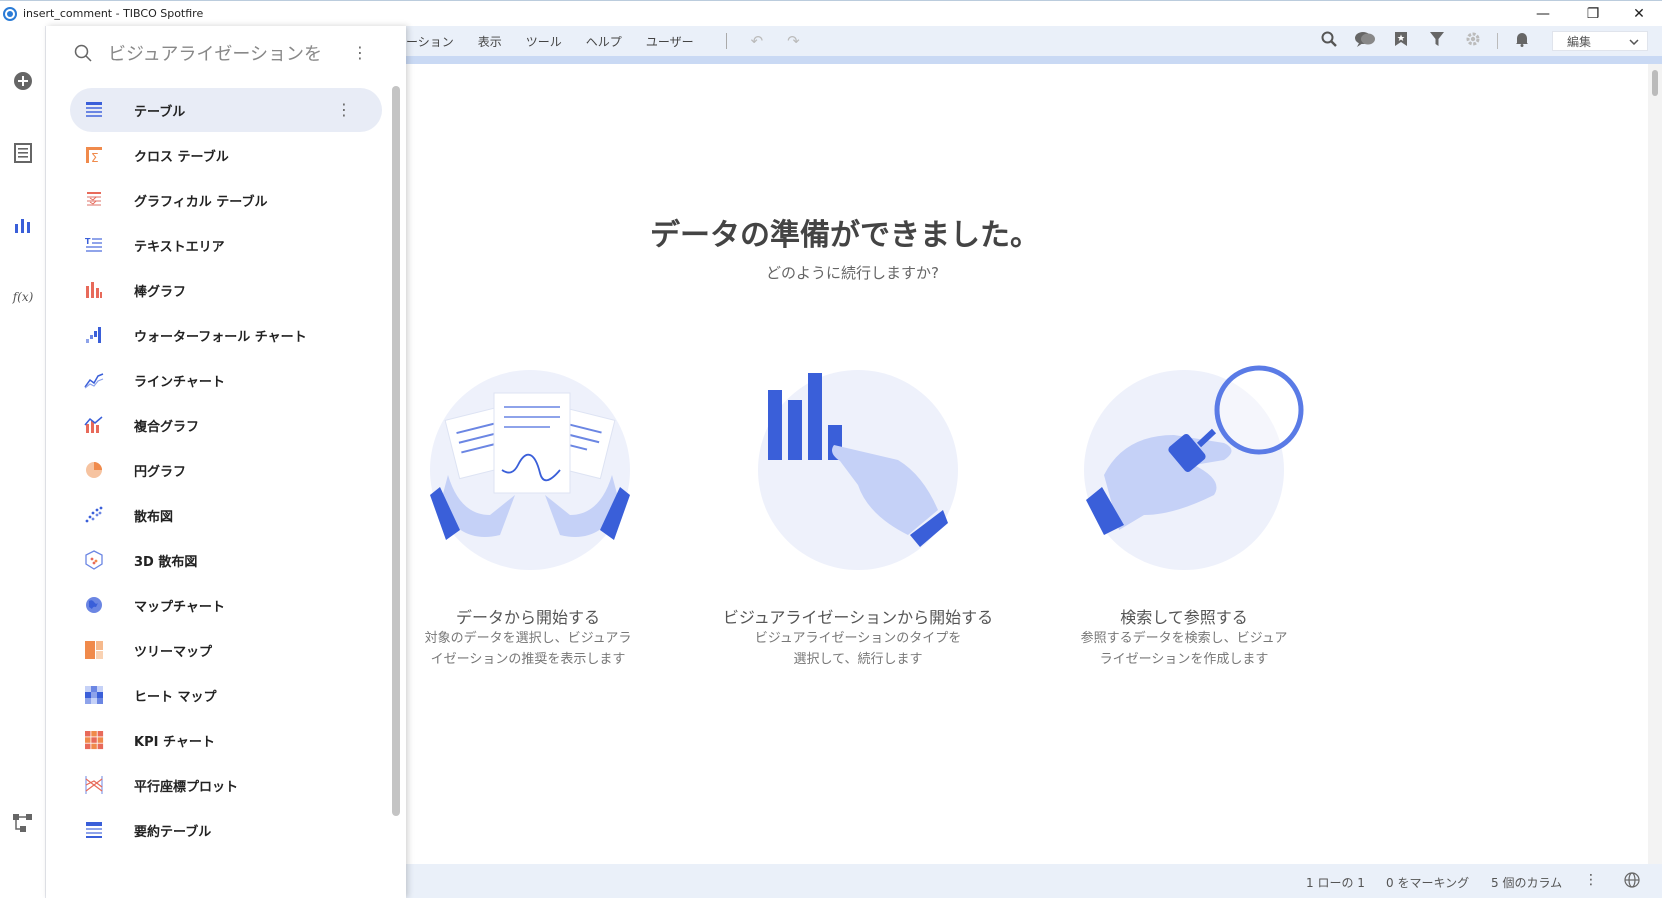 The width and height of the screenshot is (1662, 898). I want to click on notification-bell-icon, so click(1522, 41).